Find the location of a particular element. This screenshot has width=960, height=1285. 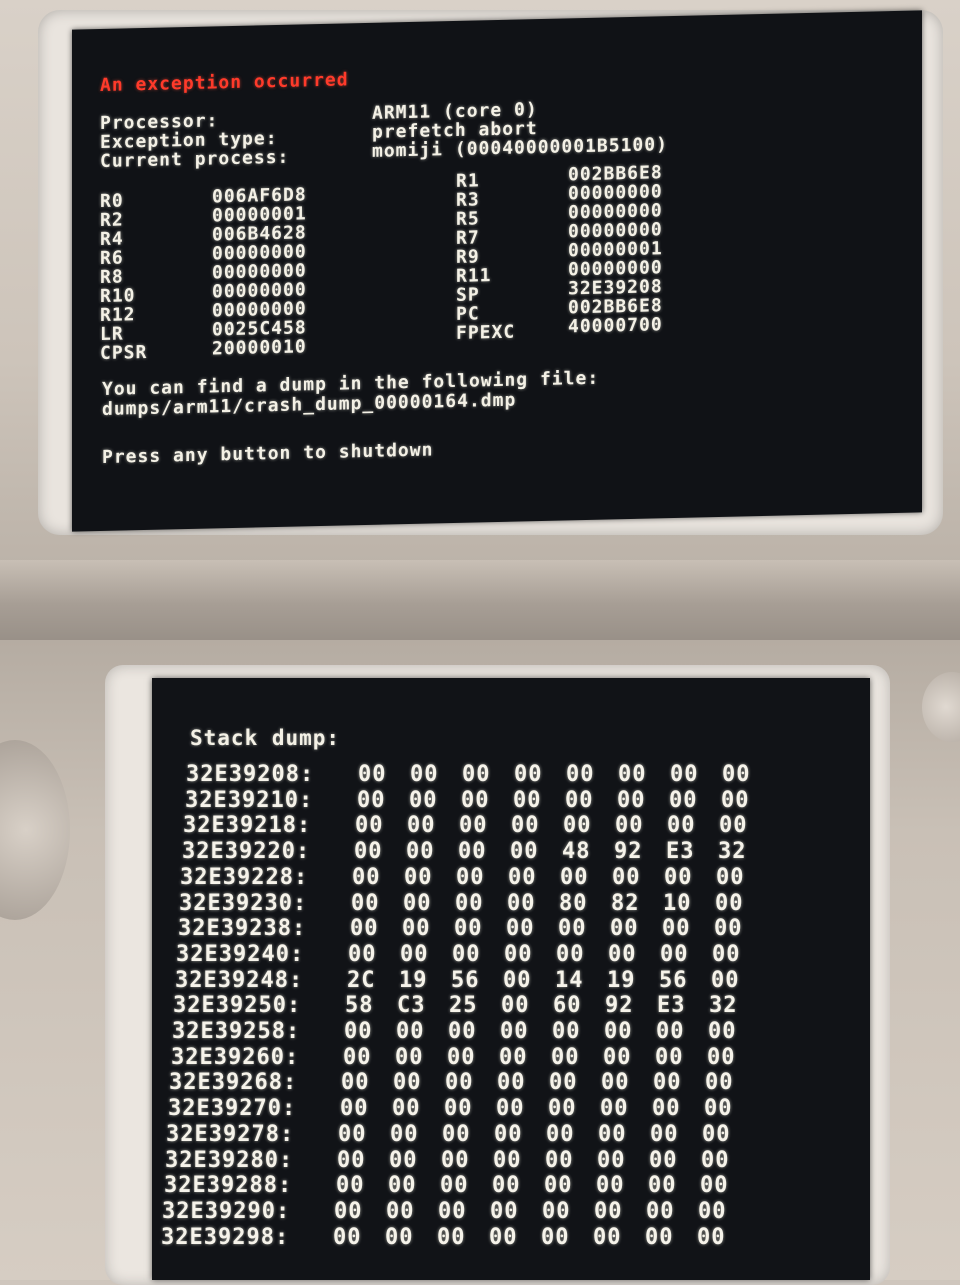

stack-dump-address: 32E39250: is located at coordinates (237, 1006).